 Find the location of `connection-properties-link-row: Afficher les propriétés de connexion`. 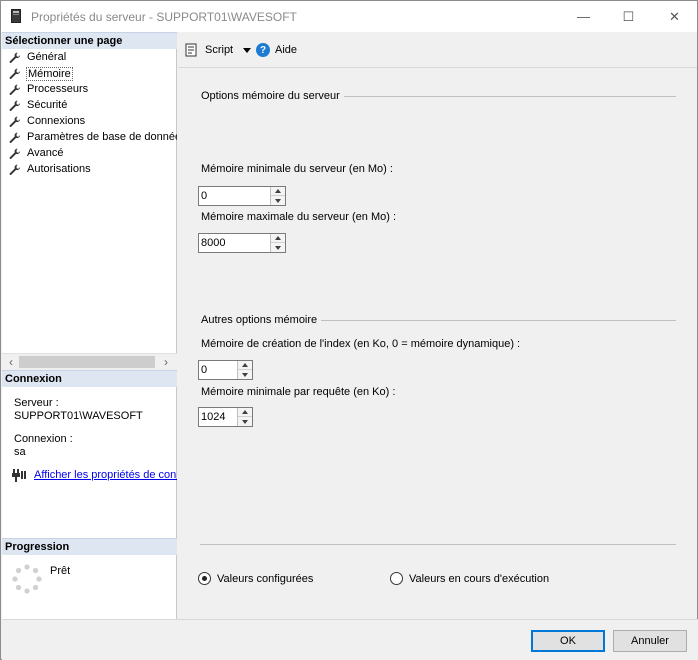

connection-properties-link-row: Afficher les propriétés de connexion is located at coordinates (94, 476).